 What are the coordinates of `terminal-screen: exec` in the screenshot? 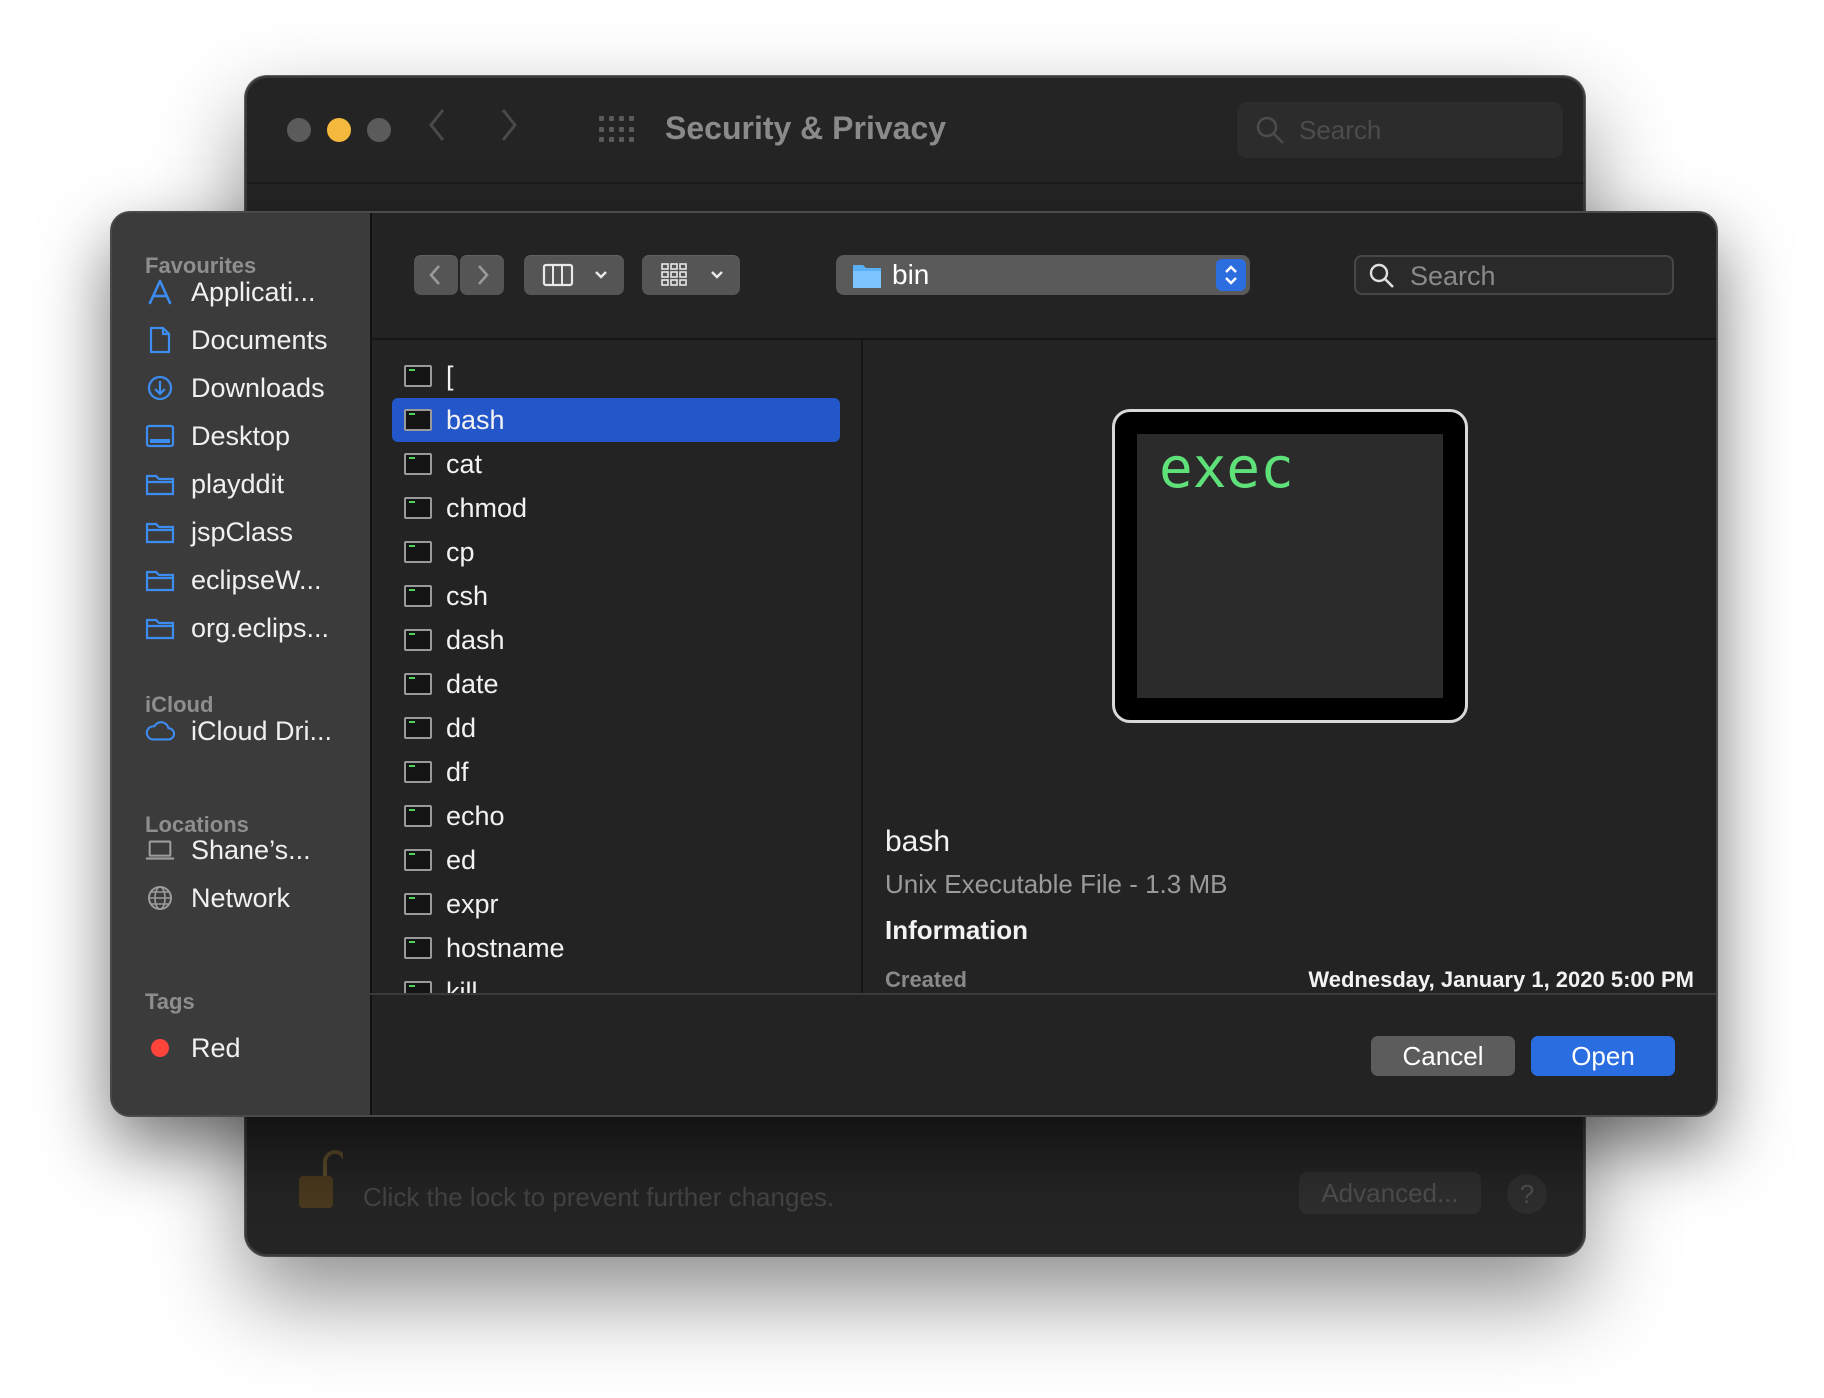 It's located at (1290, 566).